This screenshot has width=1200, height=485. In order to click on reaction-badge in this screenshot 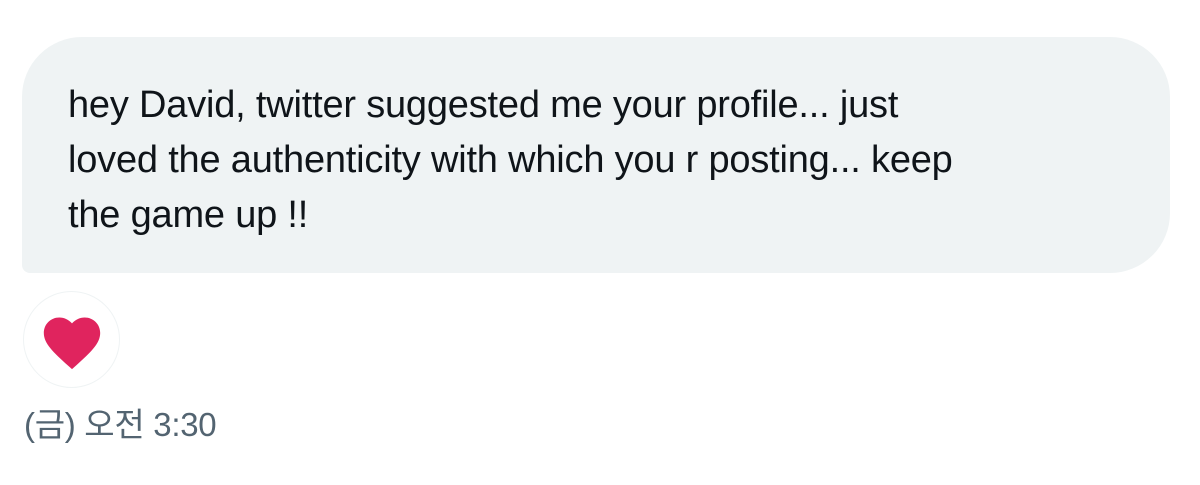, I will do `click(71, 339)`.